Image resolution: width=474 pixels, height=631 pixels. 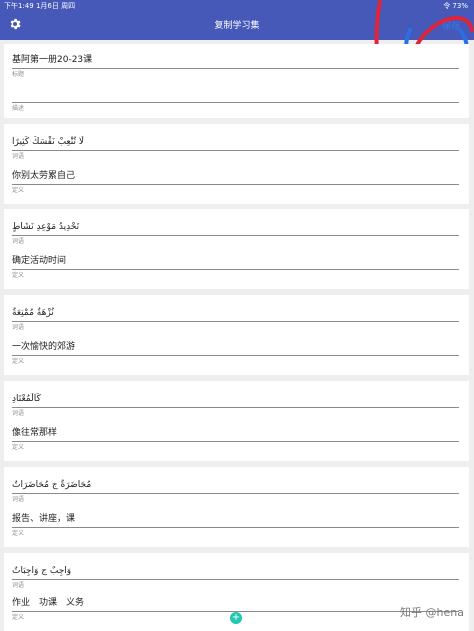 What do you see at coordinates (235, 60) in the screenshot?
I see `title-value: 基阿第一册20-23课` at bounding box center [235, 60].